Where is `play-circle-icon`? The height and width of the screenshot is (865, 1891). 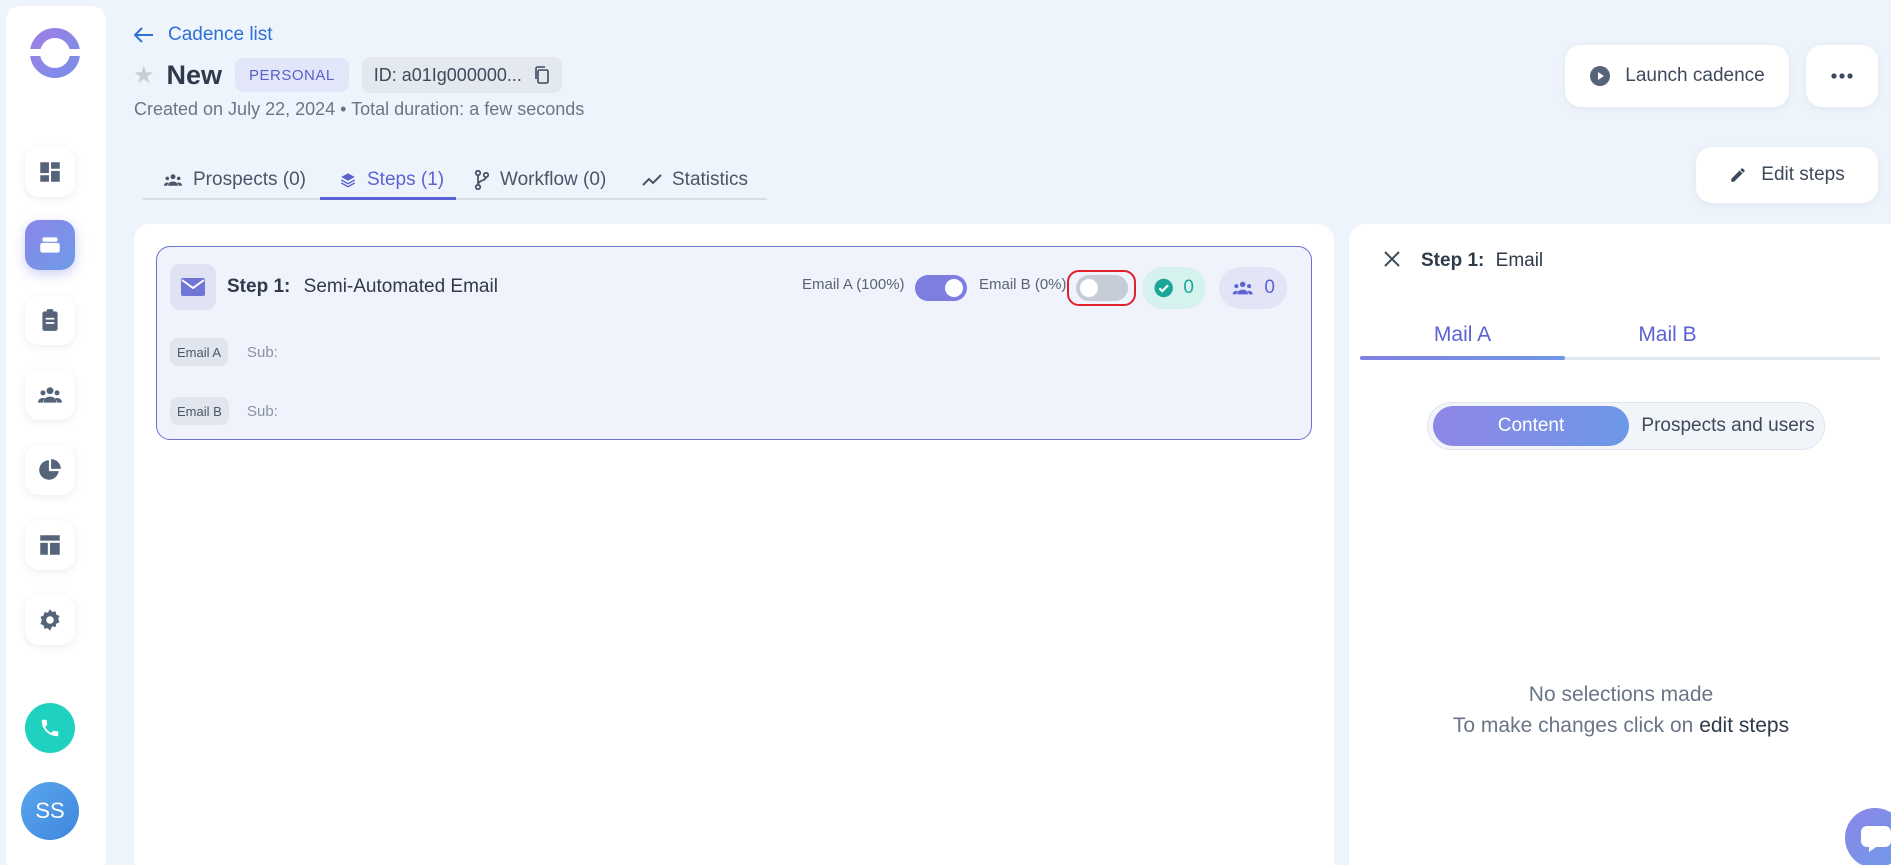
play-circle-icon is located at coordinates (1600, 76).